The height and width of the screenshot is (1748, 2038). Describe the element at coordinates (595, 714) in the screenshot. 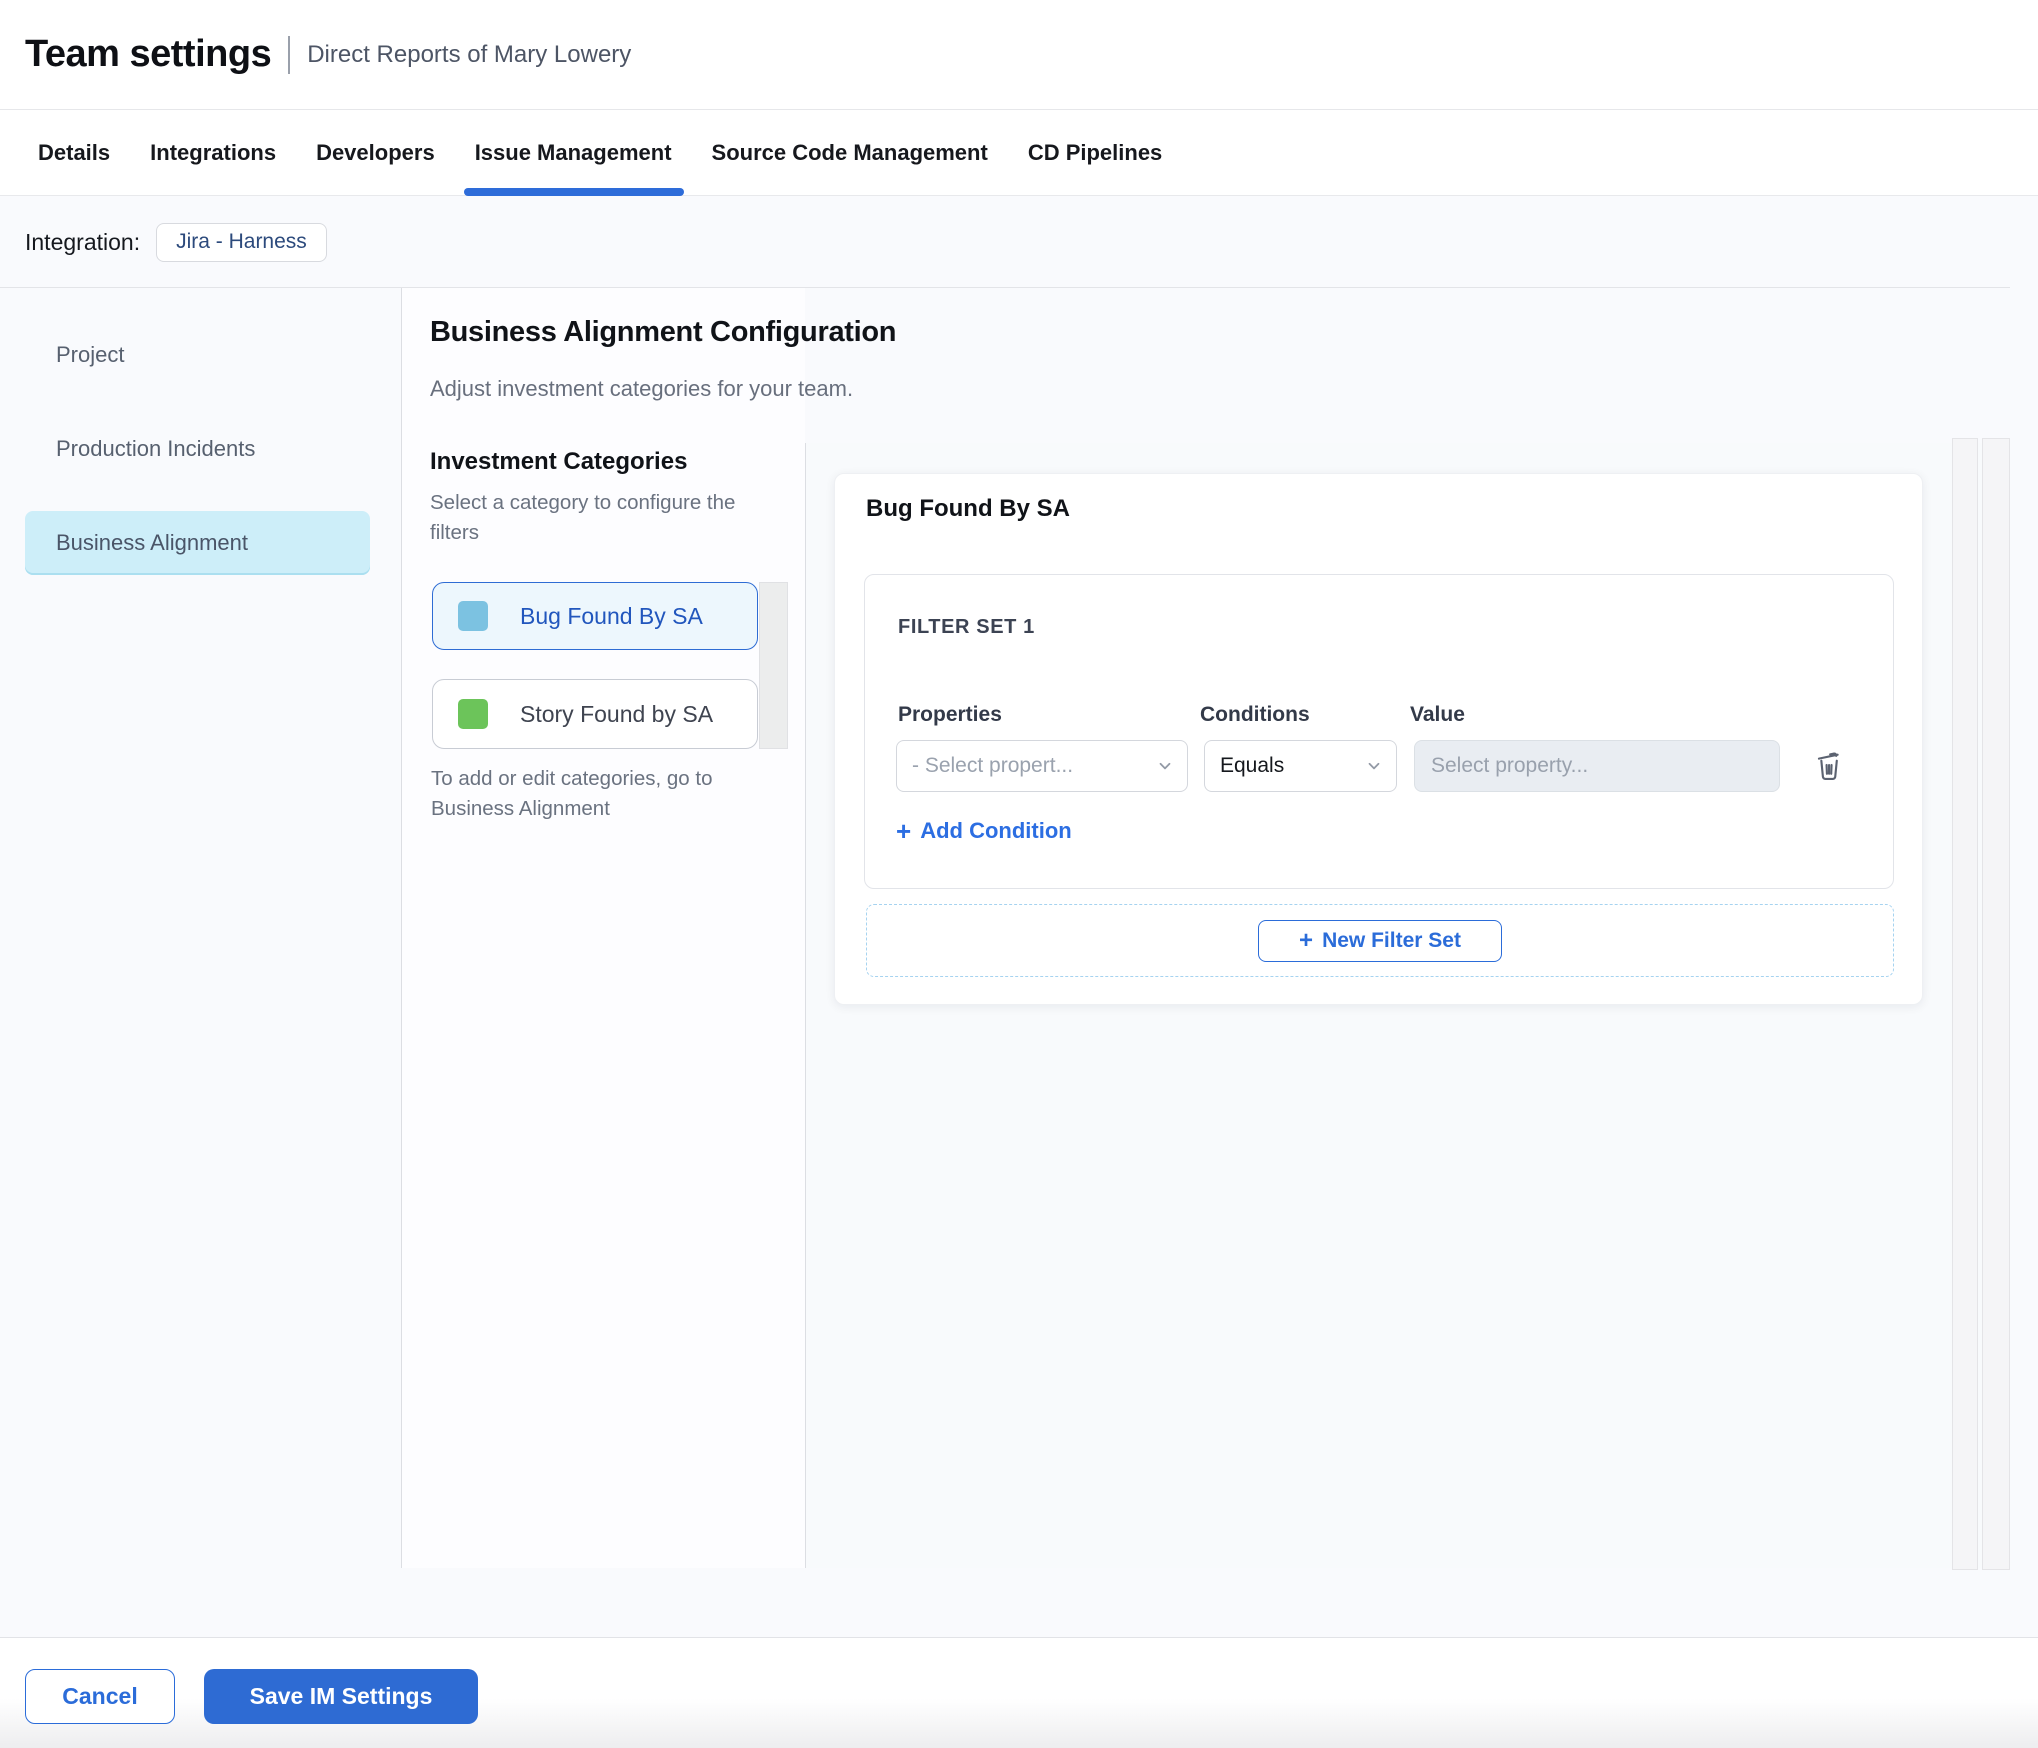

I see `category-story-found-by-sa: Story Found by SA` at that location.